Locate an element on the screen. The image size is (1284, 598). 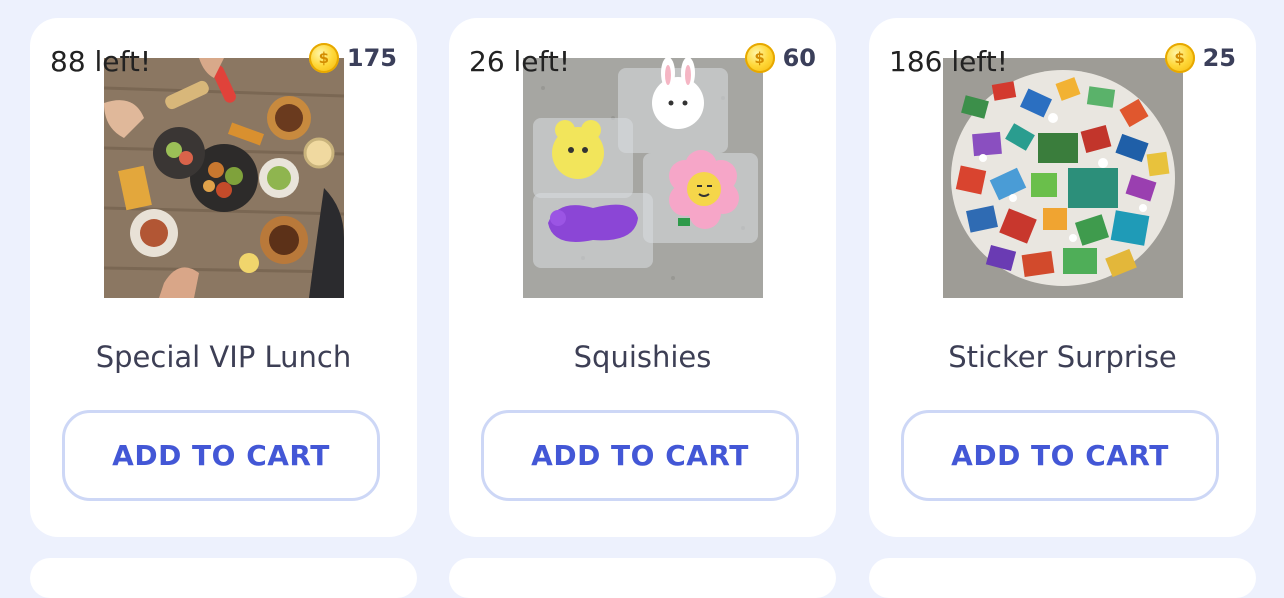
squishy-toys-photo is located at coordinates (643, 178).